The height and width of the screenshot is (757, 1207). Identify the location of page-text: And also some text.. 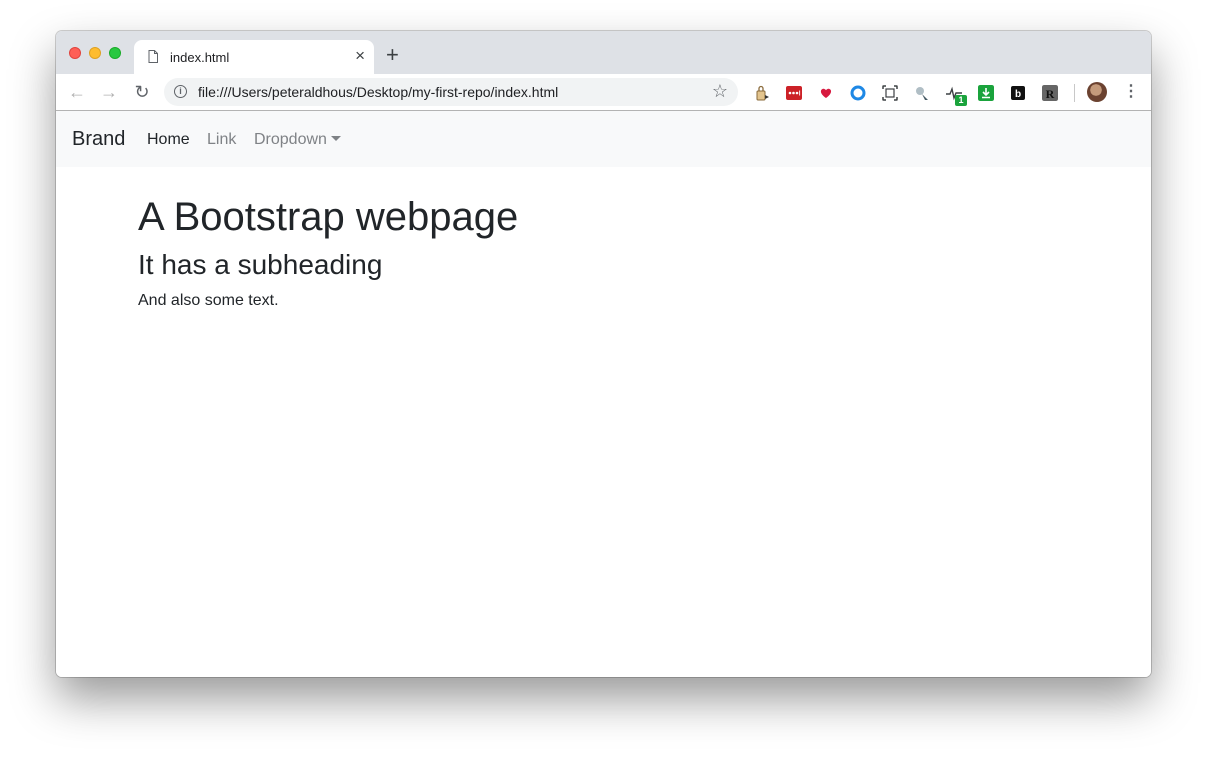
(208, 300).